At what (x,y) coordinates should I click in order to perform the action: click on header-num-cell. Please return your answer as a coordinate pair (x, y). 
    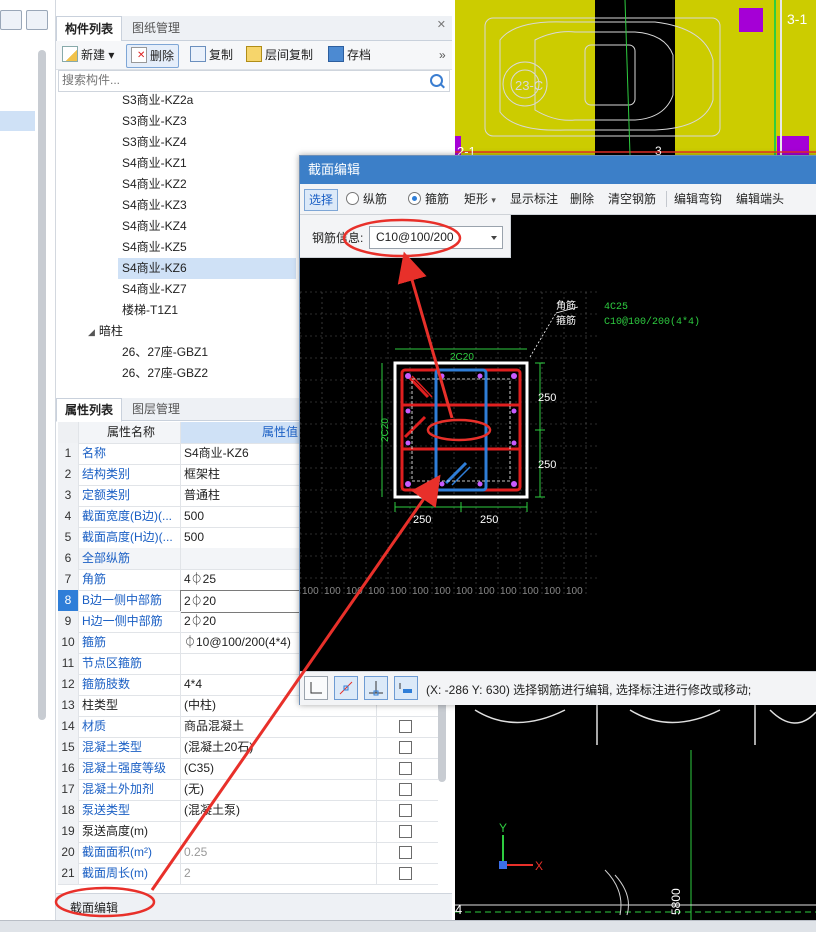
    Looking at the image, I should click on (68, 432).